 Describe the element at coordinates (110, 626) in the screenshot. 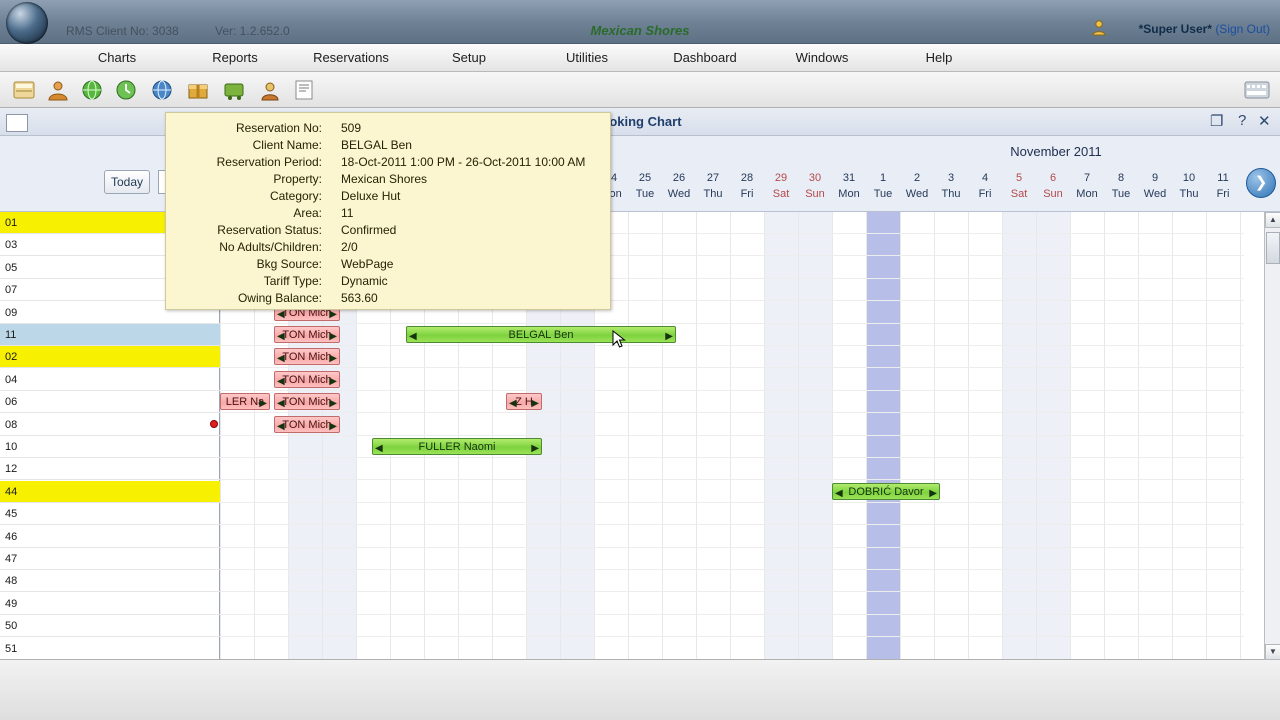

I see `room-row-label: 50` at that location.